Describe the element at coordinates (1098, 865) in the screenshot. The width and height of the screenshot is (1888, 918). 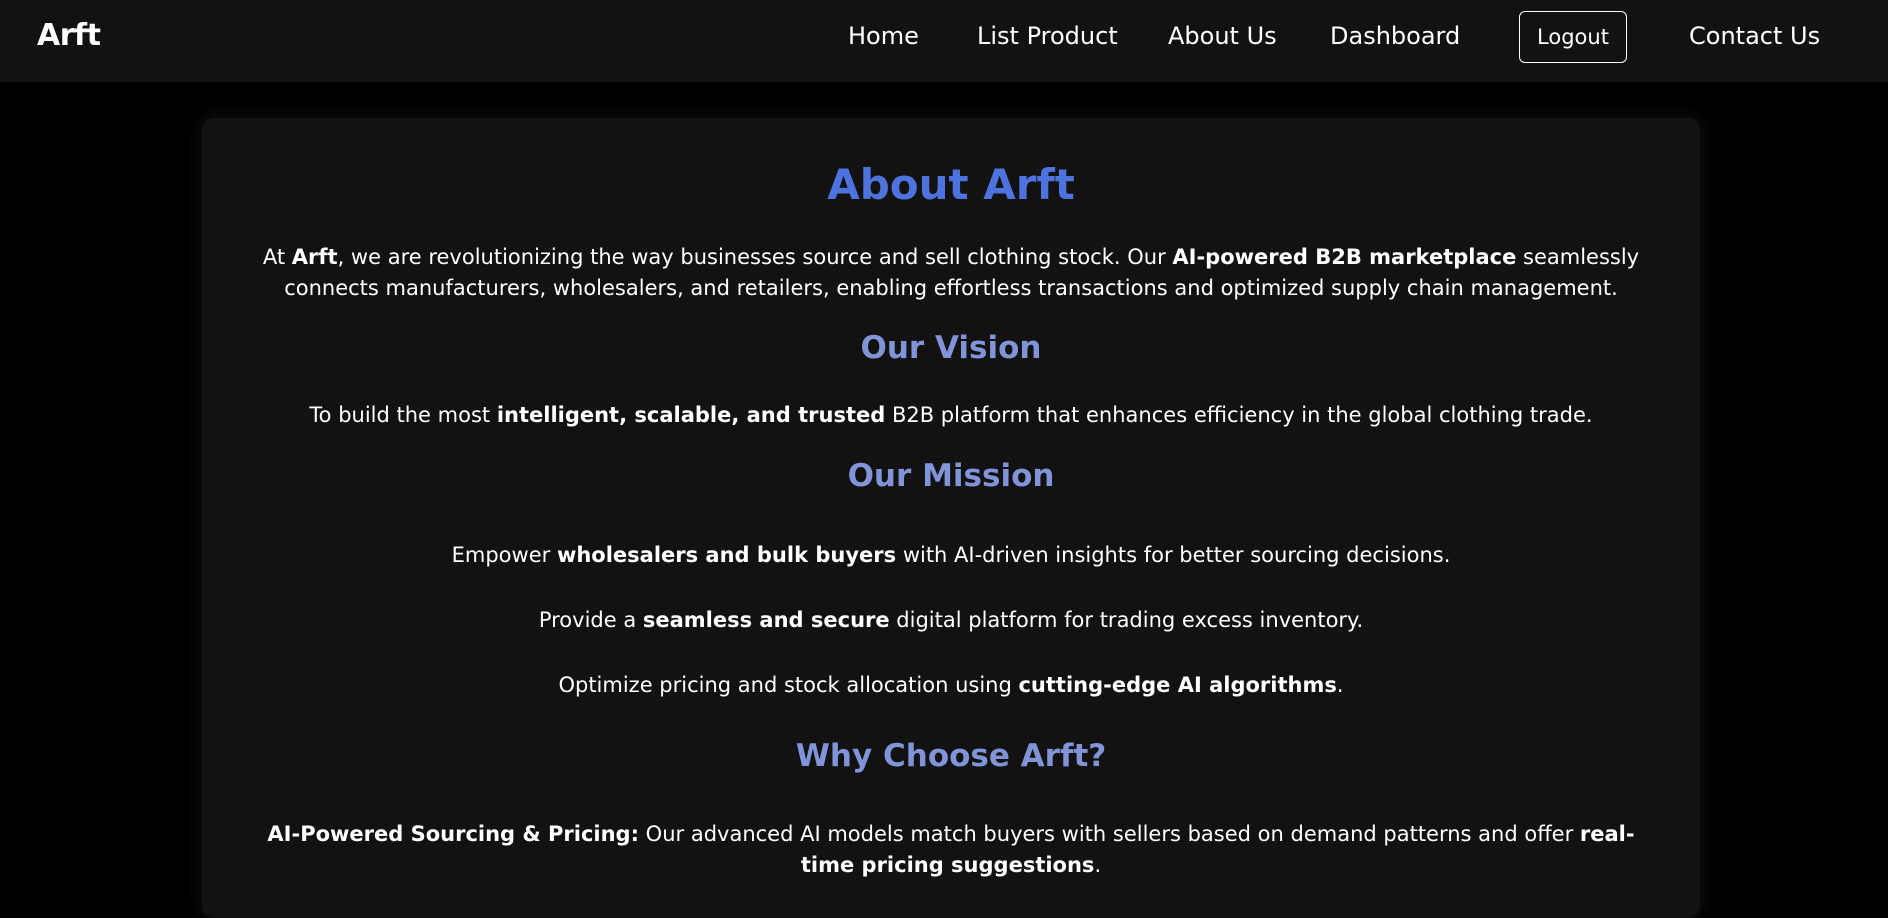
I see `why-text: .` at that location.